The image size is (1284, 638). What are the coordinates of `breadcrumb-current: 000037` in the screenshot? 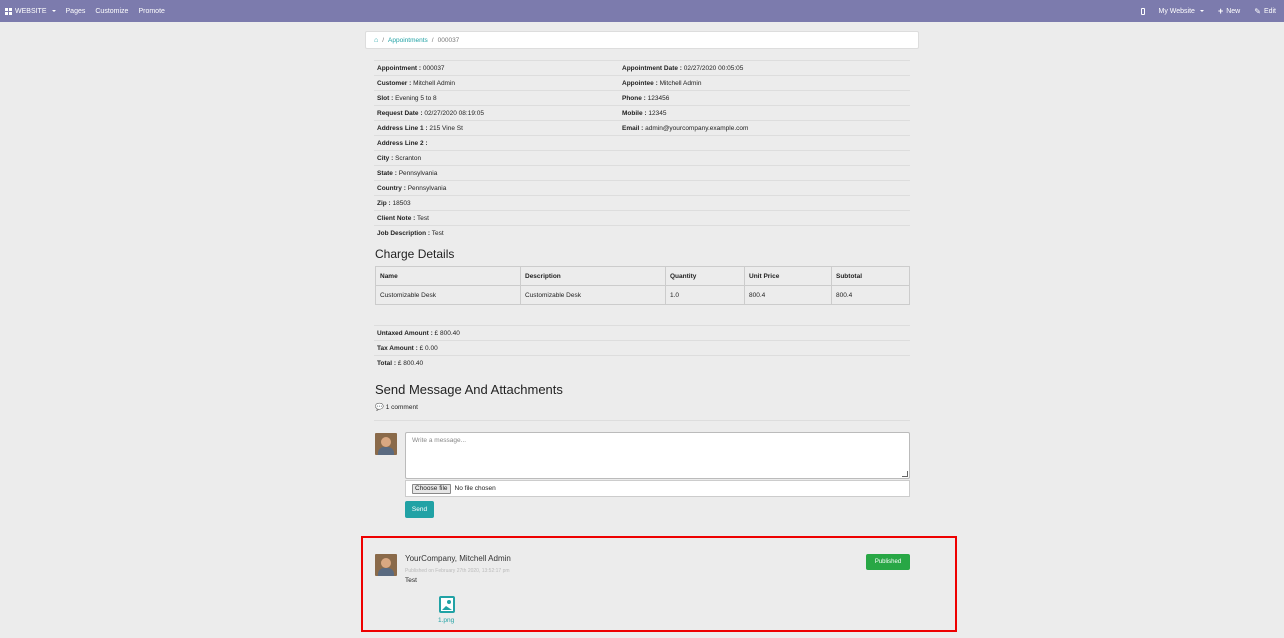 It's located at (448, 40).